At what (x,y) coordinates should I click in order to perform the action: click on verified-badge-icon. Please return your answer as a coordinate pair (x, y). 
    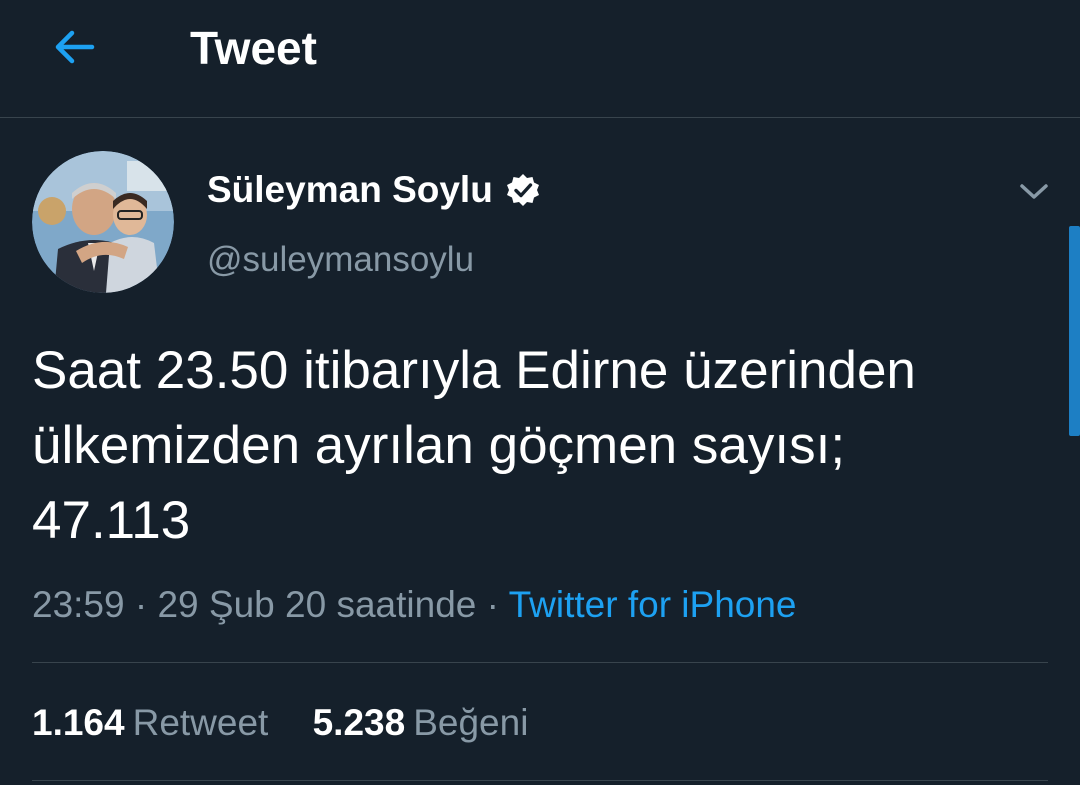
    Looking at the image, I should click on (522, 190).